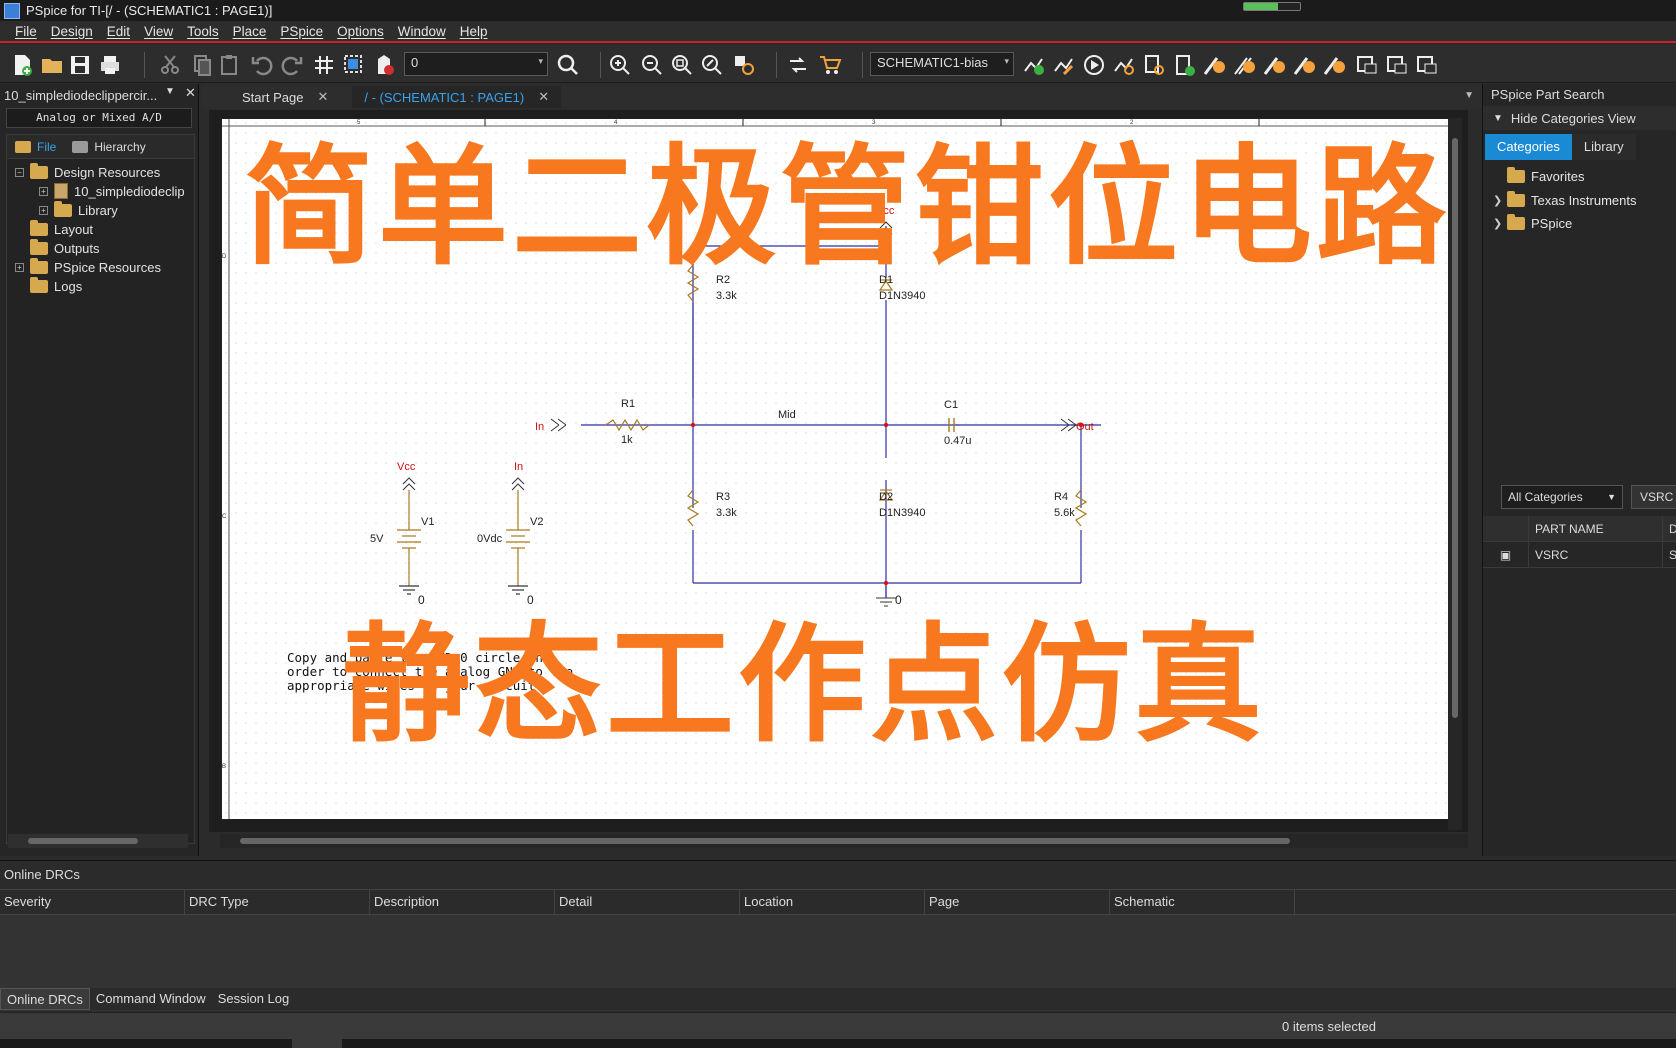 Image resolution: width=1676 pixels, height=1048 pixels. I want to click on border-zone-label: D, so click(224, 257).